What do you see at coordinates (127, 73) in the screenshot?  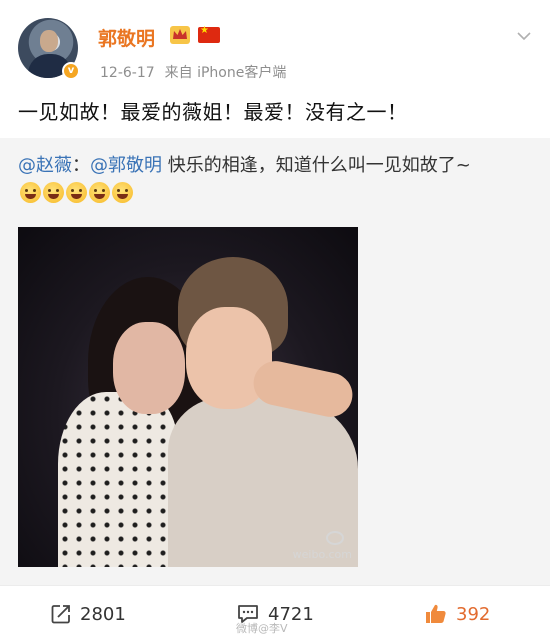 I see `post-date: 12-6-17` at bounding box center [127, 73].